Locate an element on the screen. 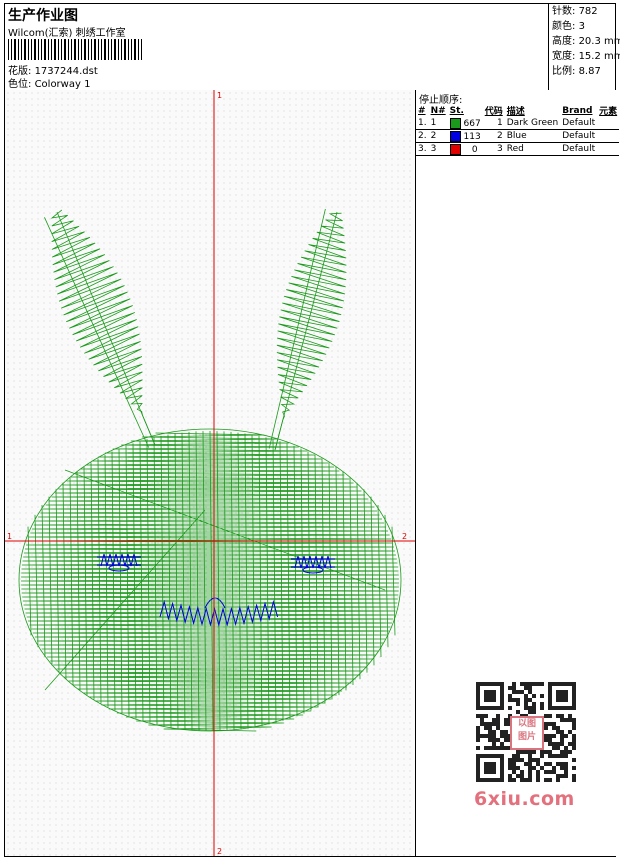  watermark: 以图 图片 6xiu.com is located at coordinates (527, 748).